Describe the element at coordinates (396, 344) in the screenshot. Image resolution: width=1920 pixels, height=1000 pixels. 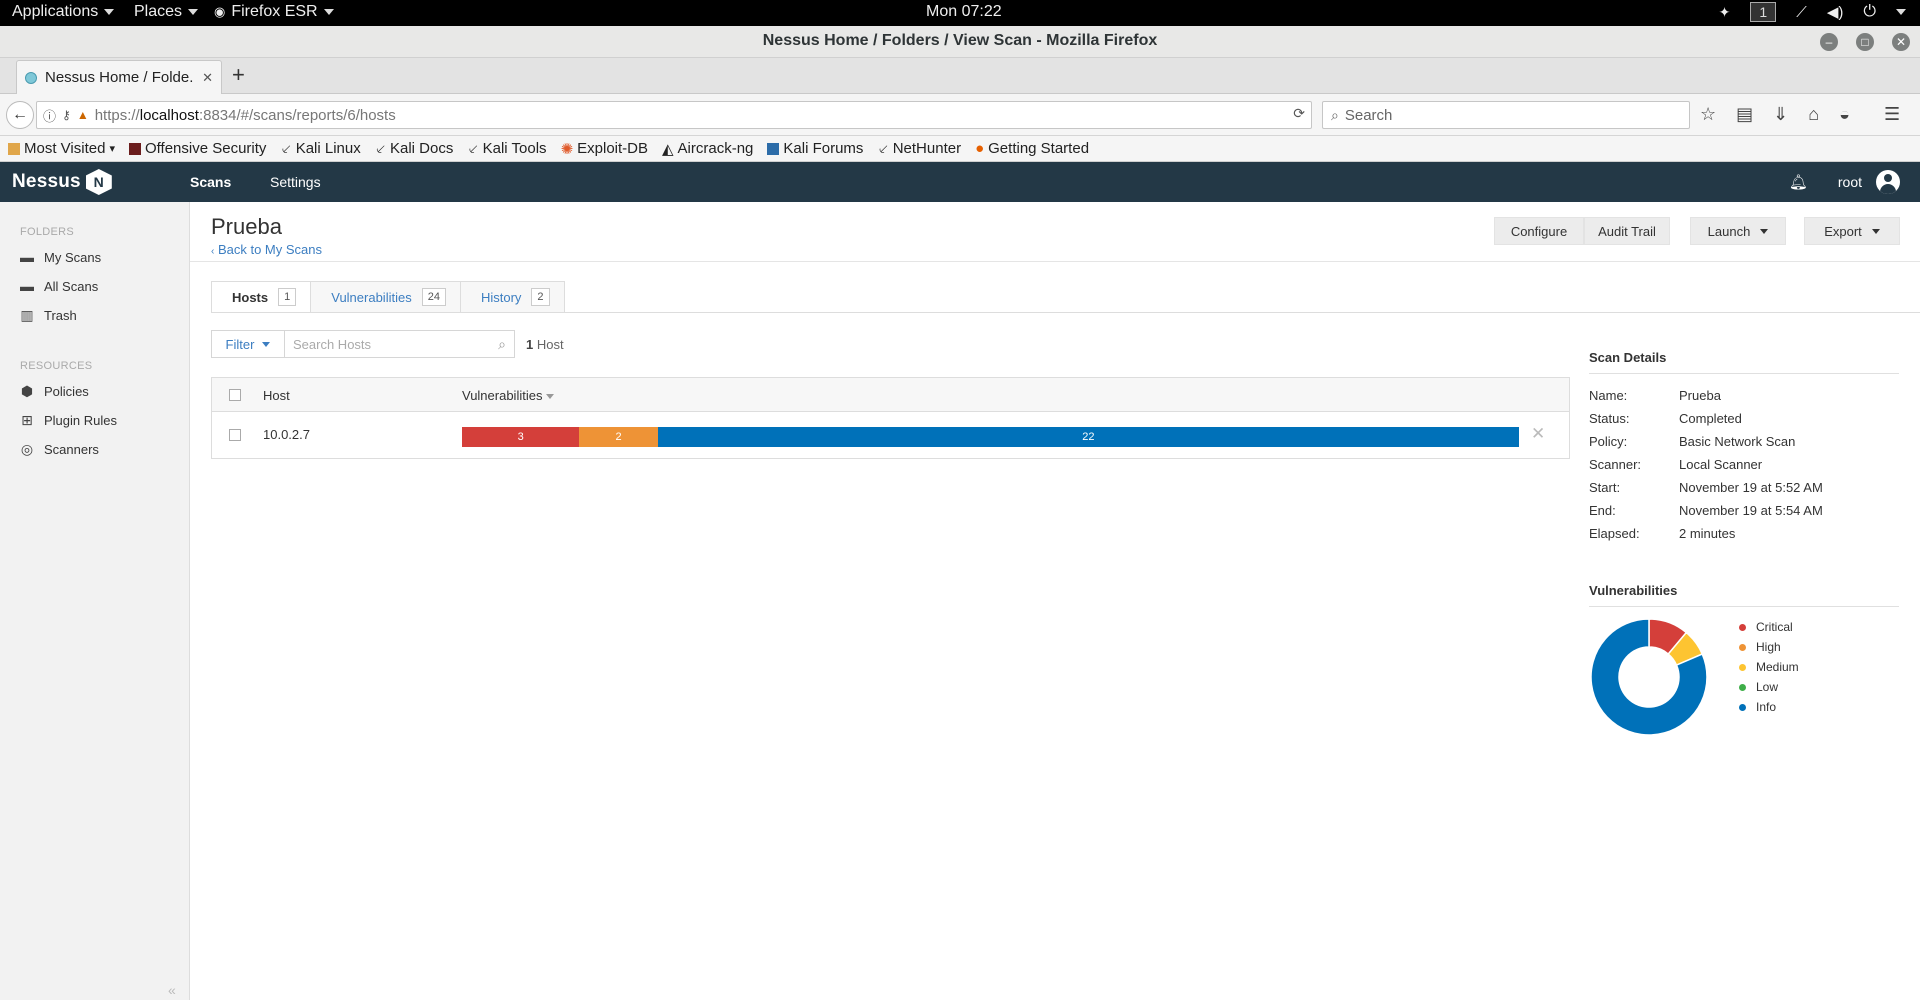
I see `search-hosts-input` at that location.